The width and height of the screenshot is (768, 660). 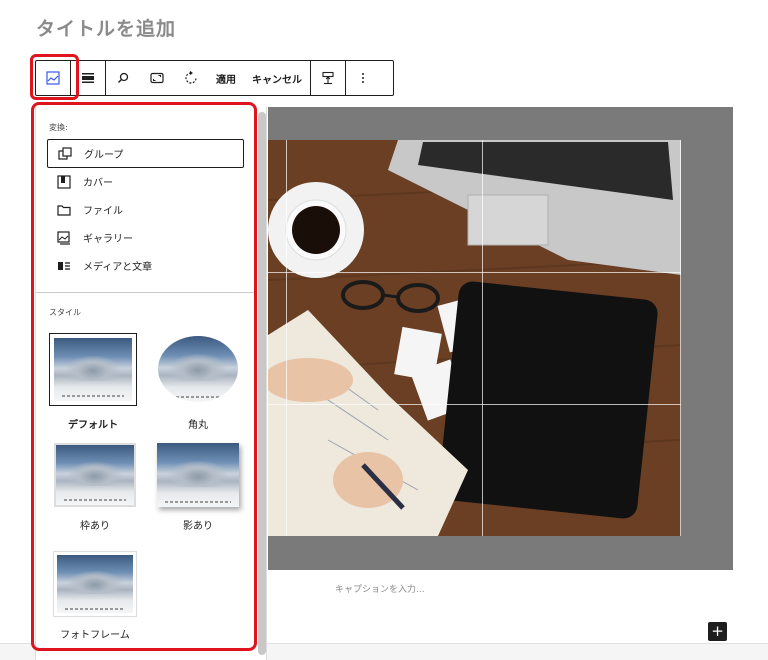 I want to click on aspect-ratio-button, so click(x=157, y=78).